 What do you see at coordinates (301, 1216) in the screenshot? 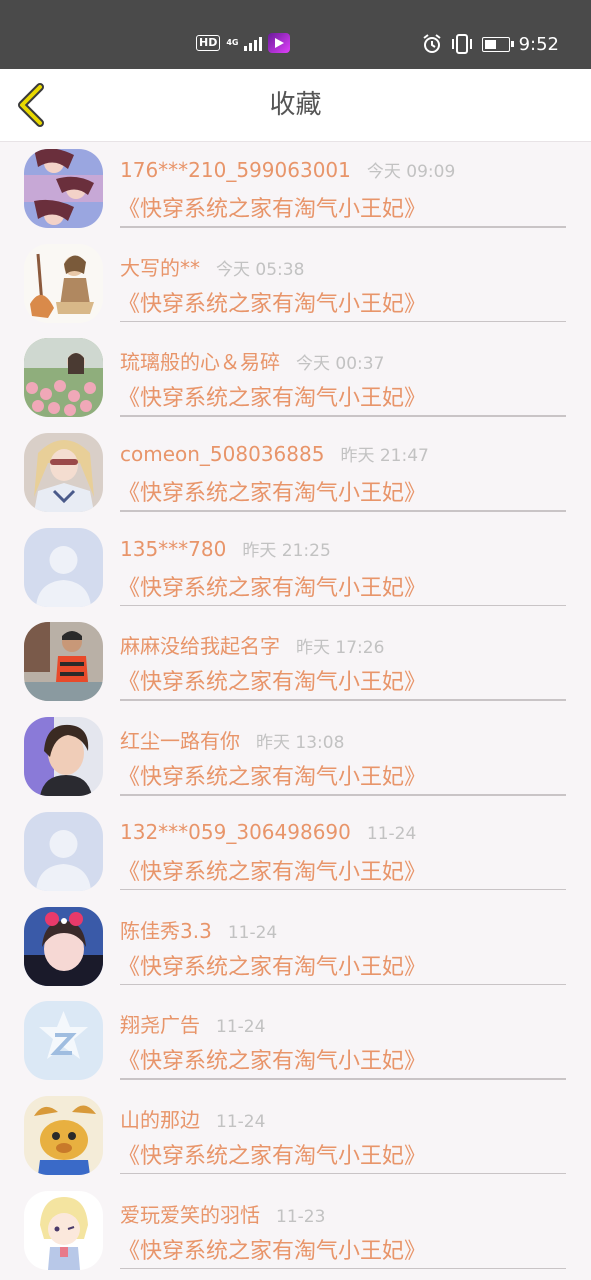
I see `timestamp: 11-23` at bounding box center [301, 1216].